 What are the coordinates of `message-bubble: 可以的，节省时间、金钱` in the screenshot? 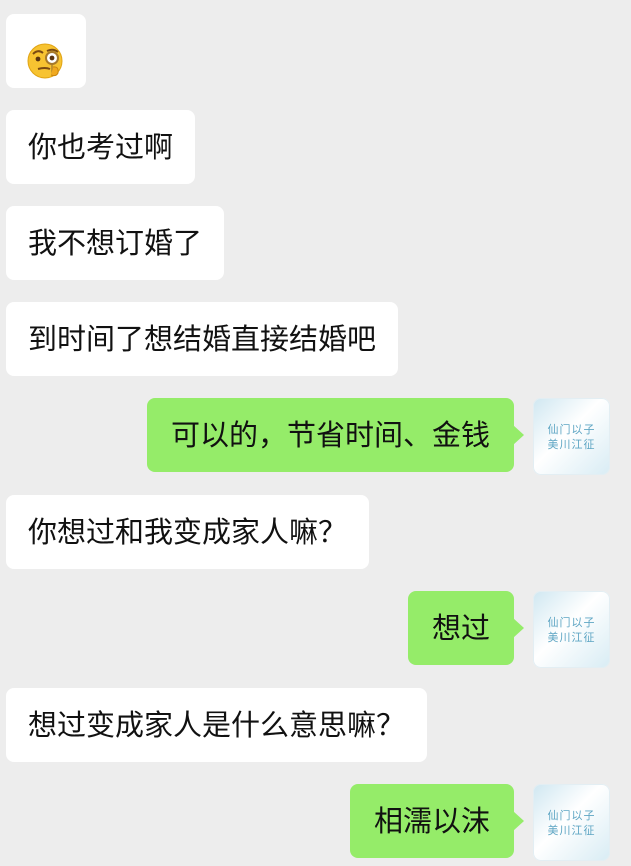 It's located at (335, 435).